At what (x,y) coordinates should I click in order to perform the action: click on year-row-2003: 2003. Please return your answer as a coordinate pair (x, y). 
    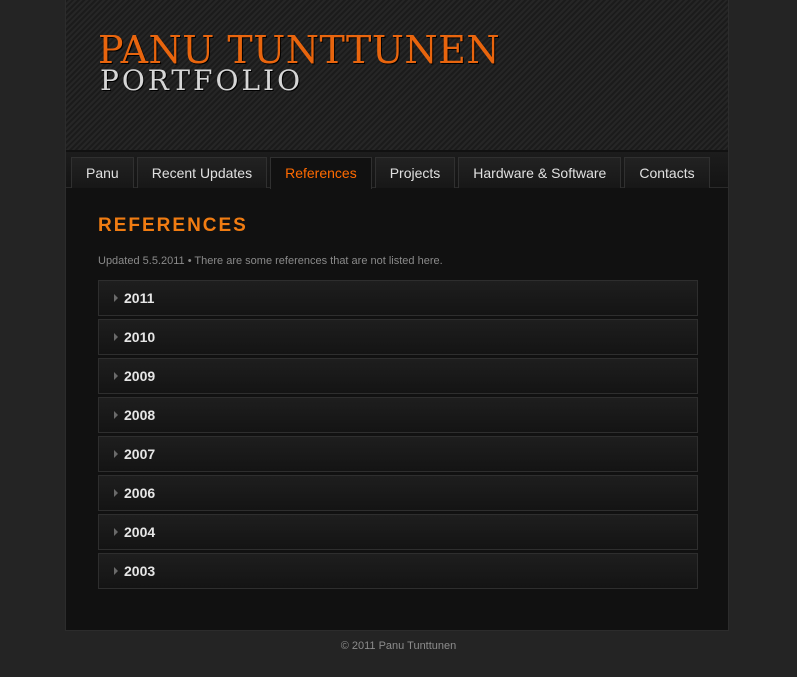
    Looking at the image, I should click on (398, 571).